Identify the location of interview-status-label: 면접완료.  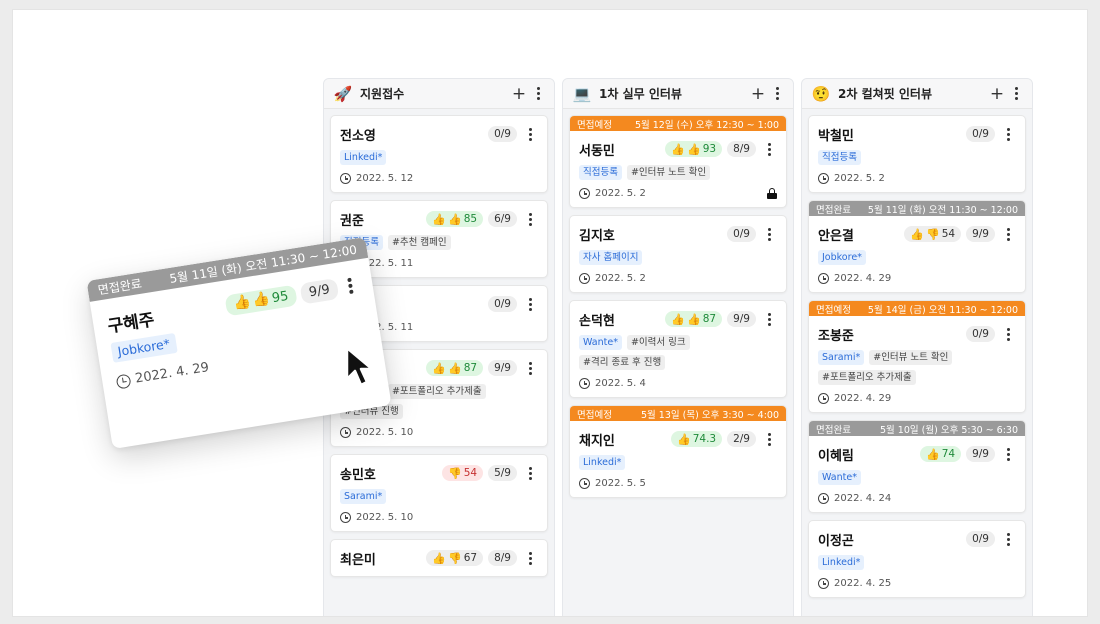
(833, 430).